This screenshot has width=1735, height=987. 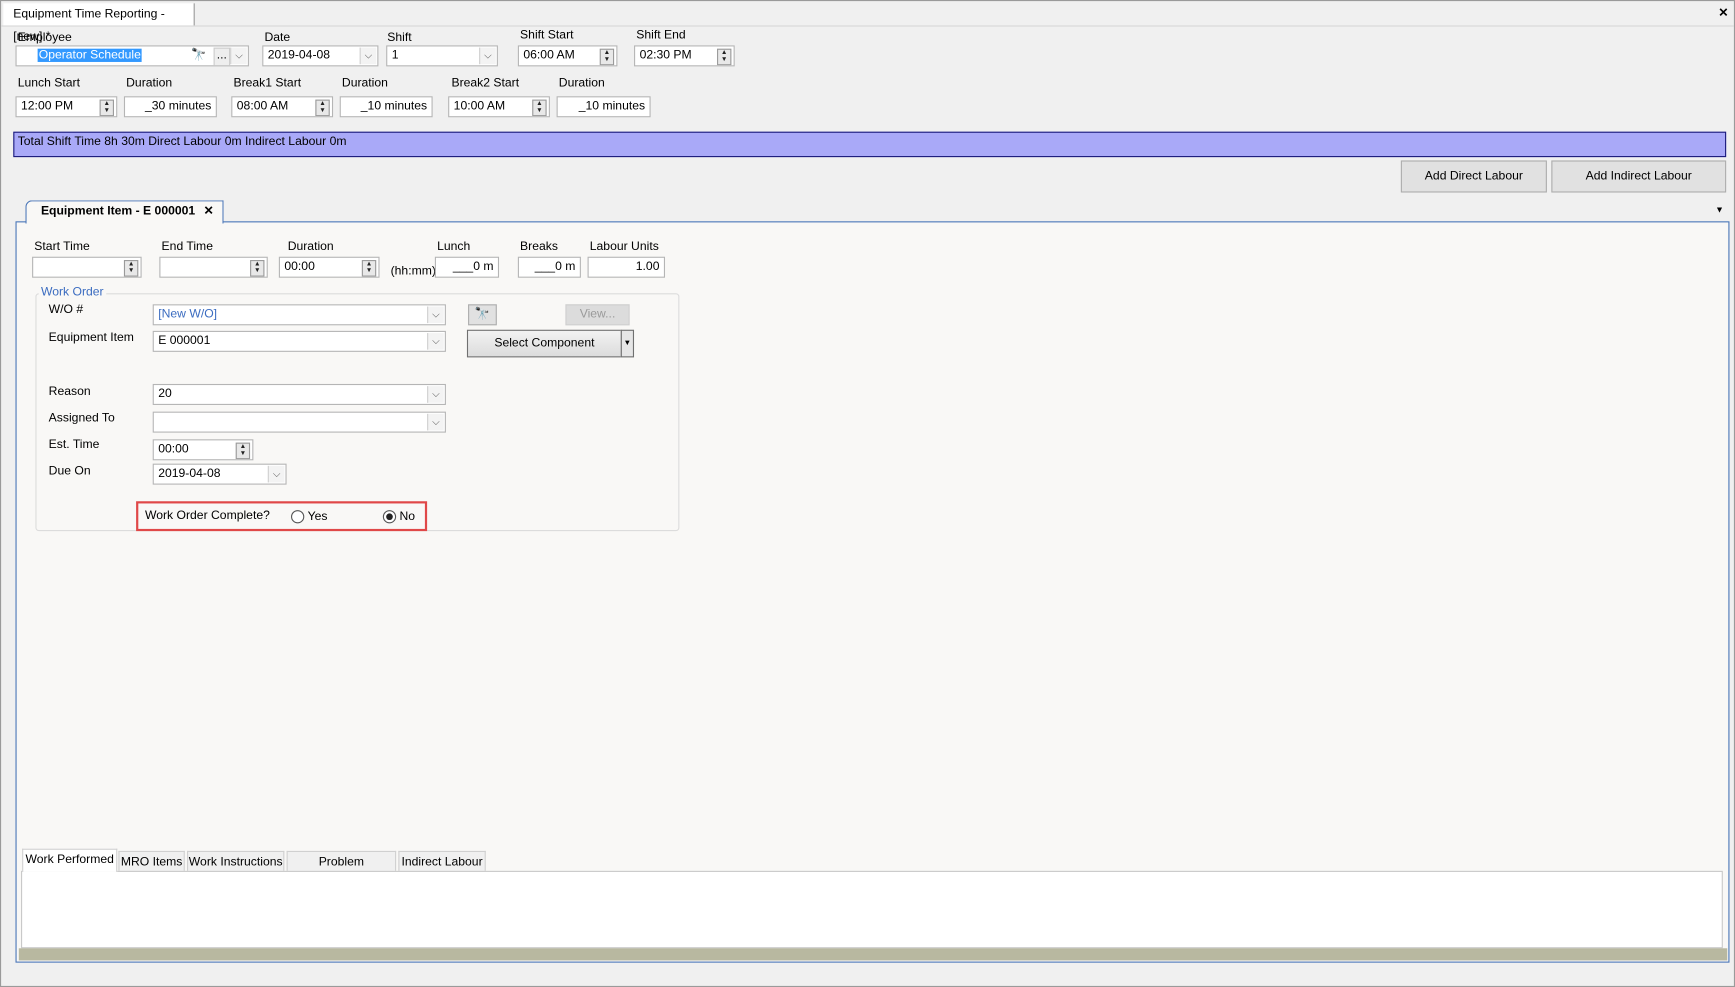 What do you see at coordinates (87, 267) in the screenshot?
I see `start-time-field: ▲ ▼` at bounding box center [87, 267].